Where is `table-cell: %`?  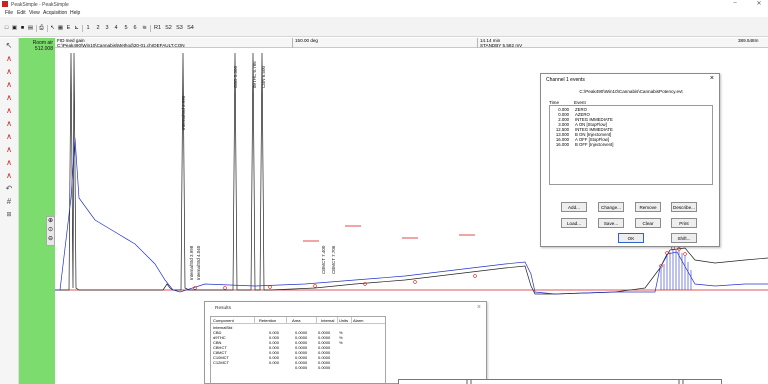 table-cell: % is located at coordinates (341, 342).